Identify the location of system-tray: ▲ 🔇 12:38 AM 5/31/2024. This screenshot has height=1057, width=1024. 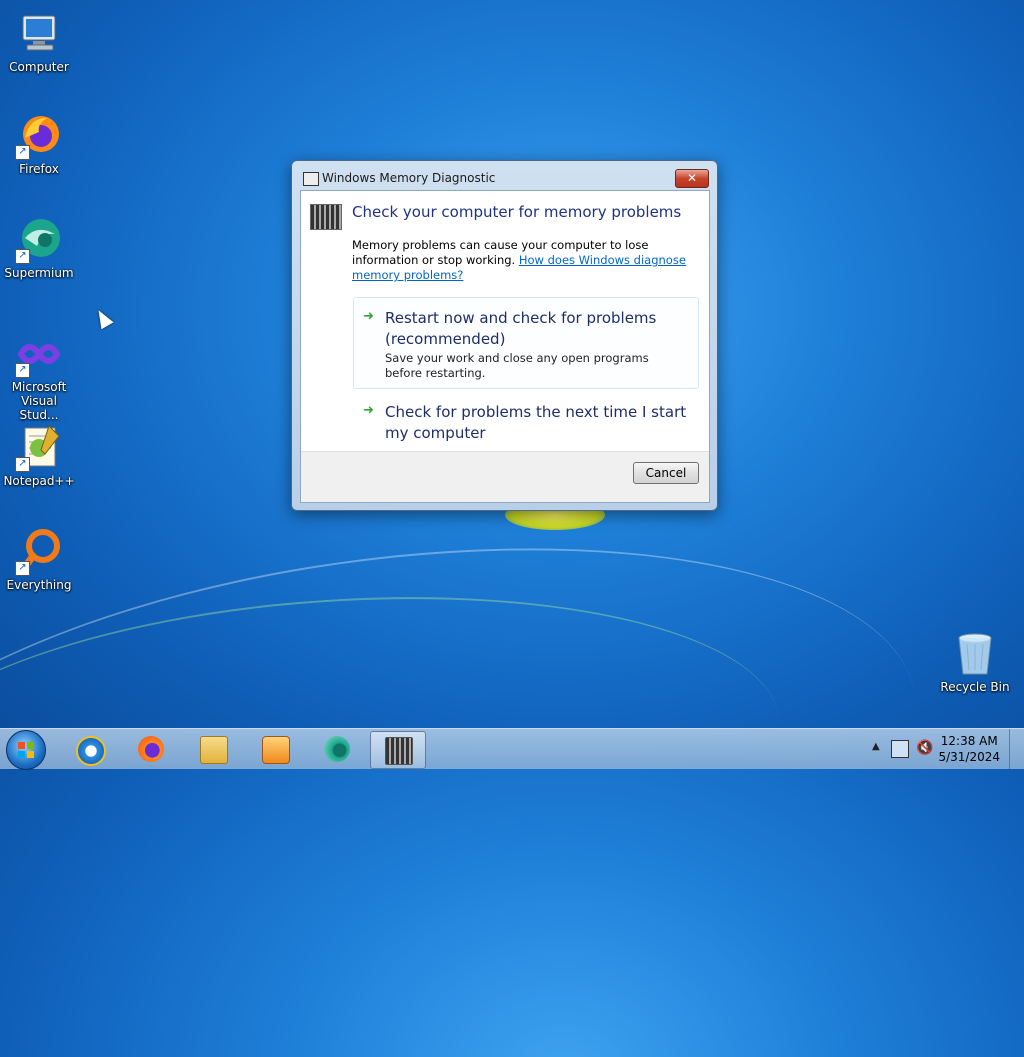
(944, 749).